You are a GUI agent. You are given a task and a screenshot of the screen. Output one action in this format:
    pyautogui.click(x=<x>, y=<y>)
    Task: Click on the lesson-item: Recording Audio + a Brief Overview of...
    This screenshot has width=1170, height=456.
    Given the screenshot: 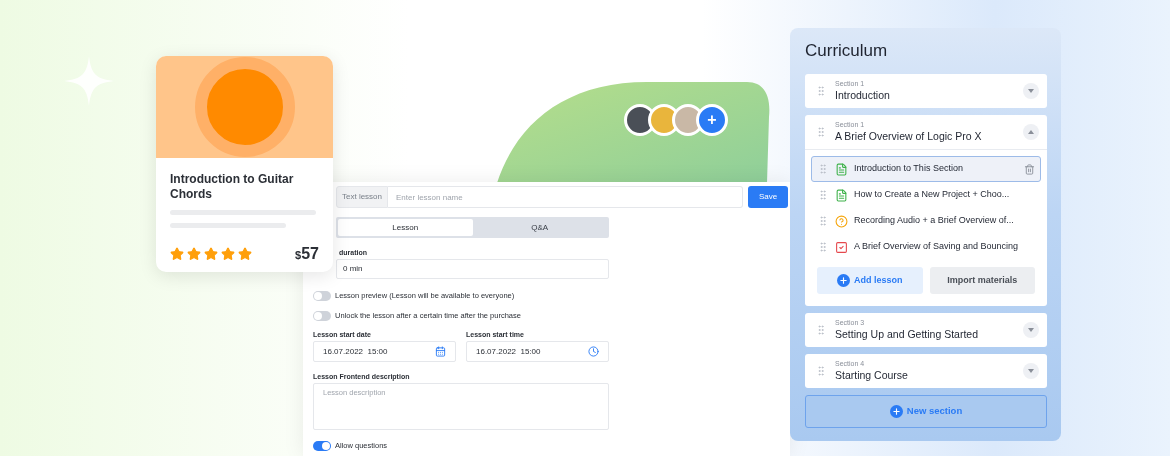 What is the action you would take?
    pyautogui.click(x=926, y=221)
    